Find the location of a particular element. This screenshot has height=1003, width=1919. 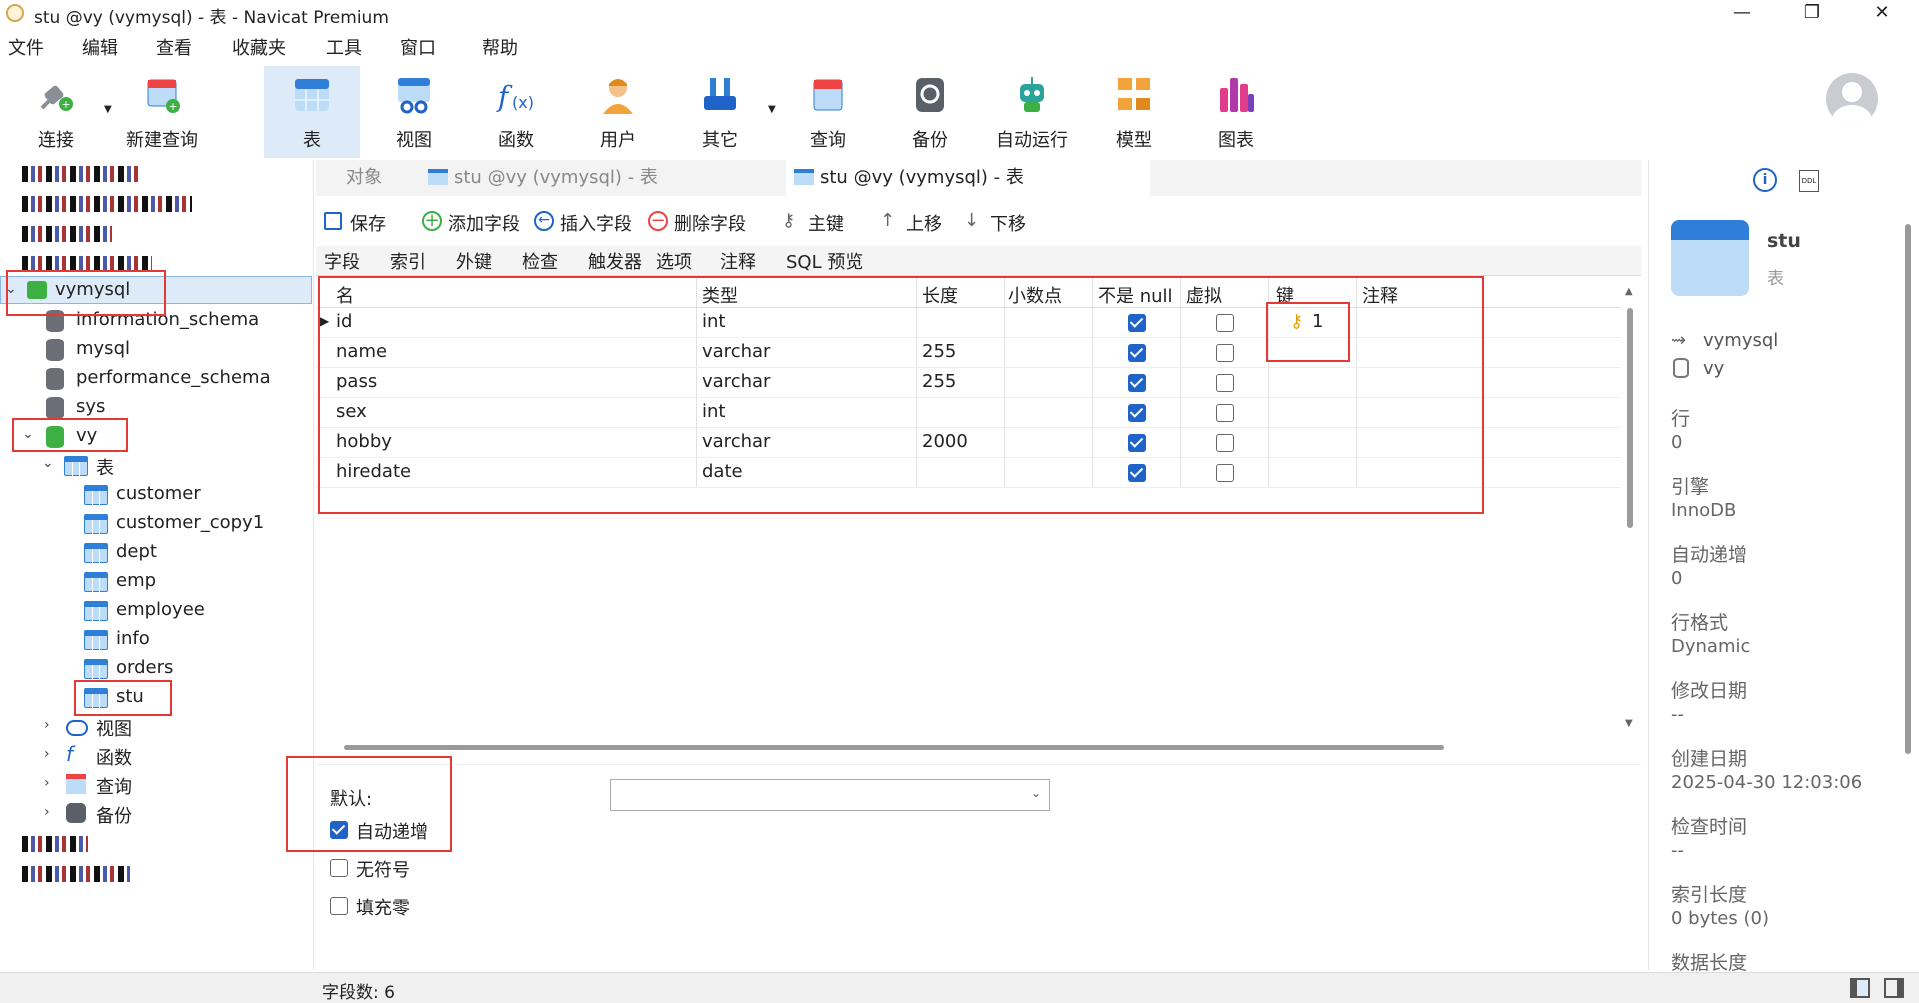

unsigned-checkbox is located at coordinates (339, 868).